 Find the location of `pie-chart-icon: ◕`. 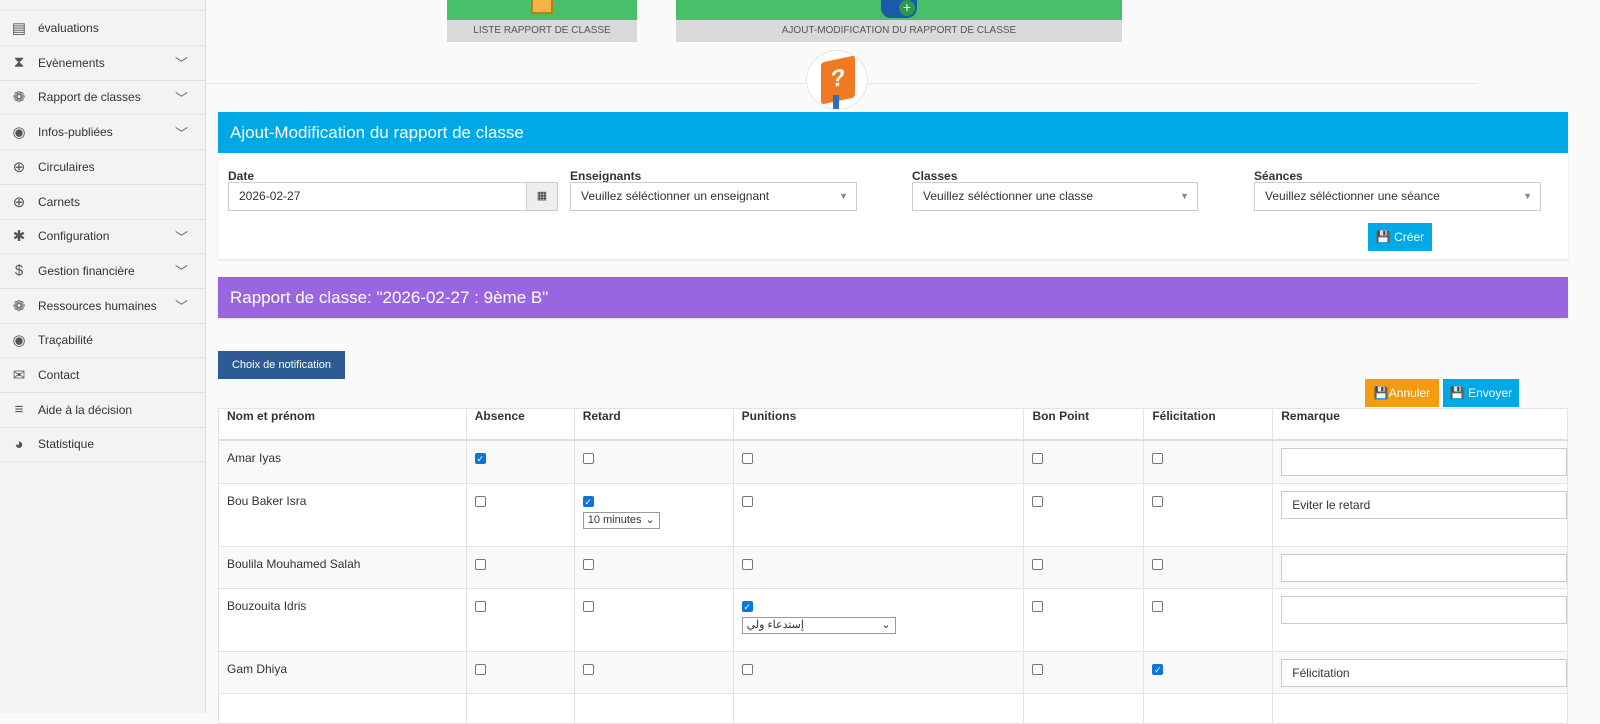

pie-chart-icon: ◕ is located at coordinates (19, 444).